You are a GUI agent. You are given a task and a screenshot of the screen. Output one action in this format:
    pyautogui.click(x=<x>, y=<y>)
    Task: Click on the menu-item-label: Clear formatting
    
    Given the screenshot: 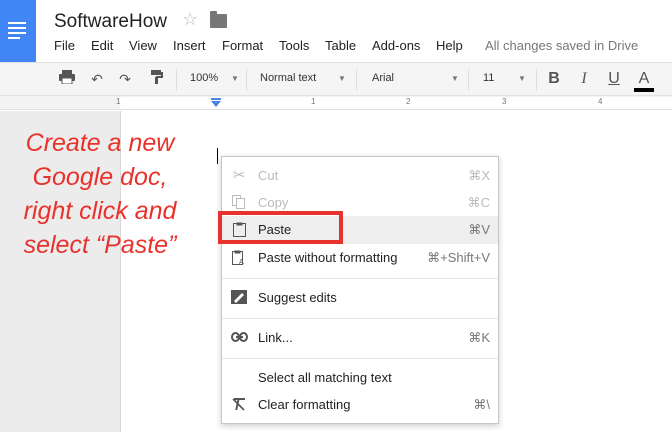 What is the action you would take?
    pyautogui.click(x=304, y=404)
    